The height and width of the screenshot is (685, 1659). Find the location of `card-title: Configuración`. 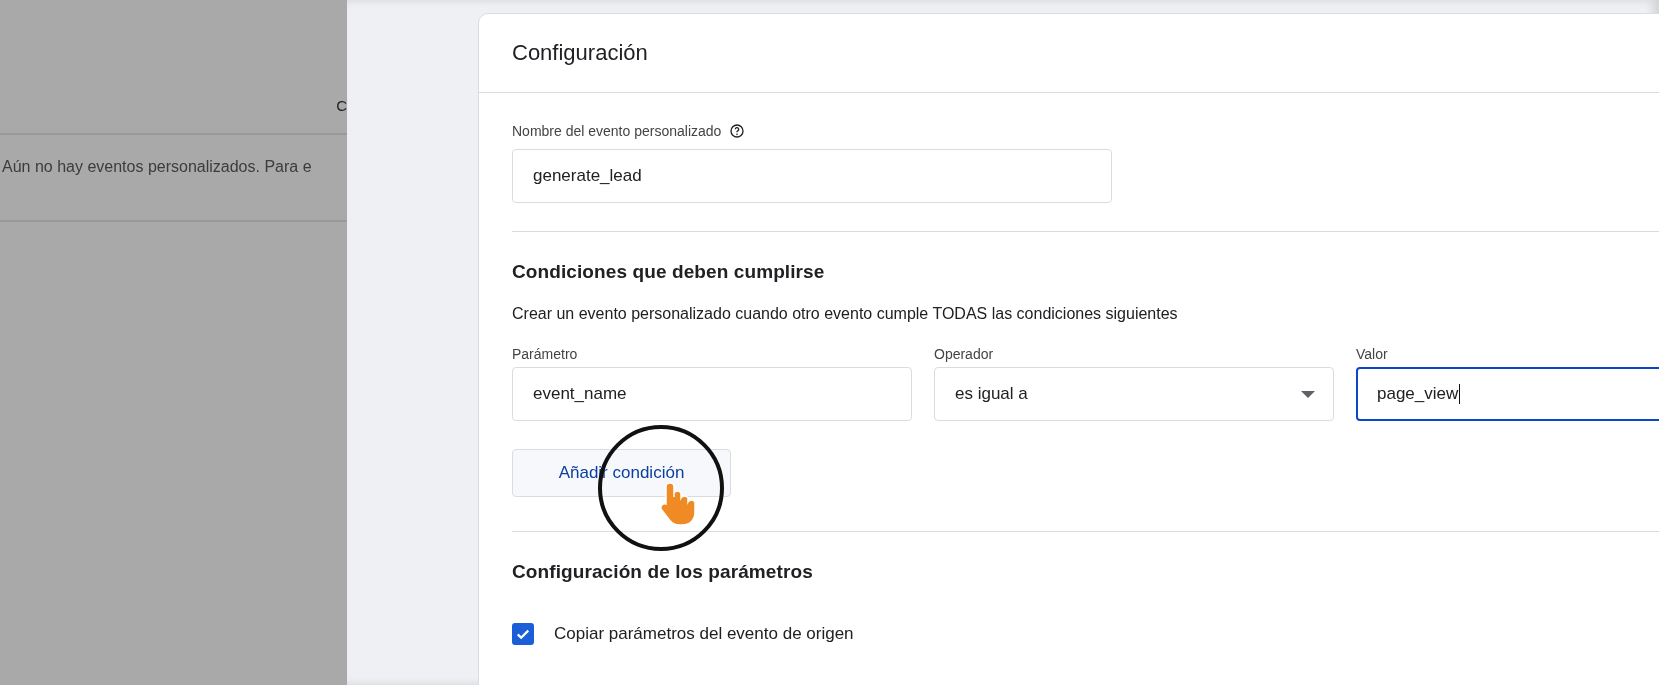

card-title: Configuración is located at coordinates (580, 53).